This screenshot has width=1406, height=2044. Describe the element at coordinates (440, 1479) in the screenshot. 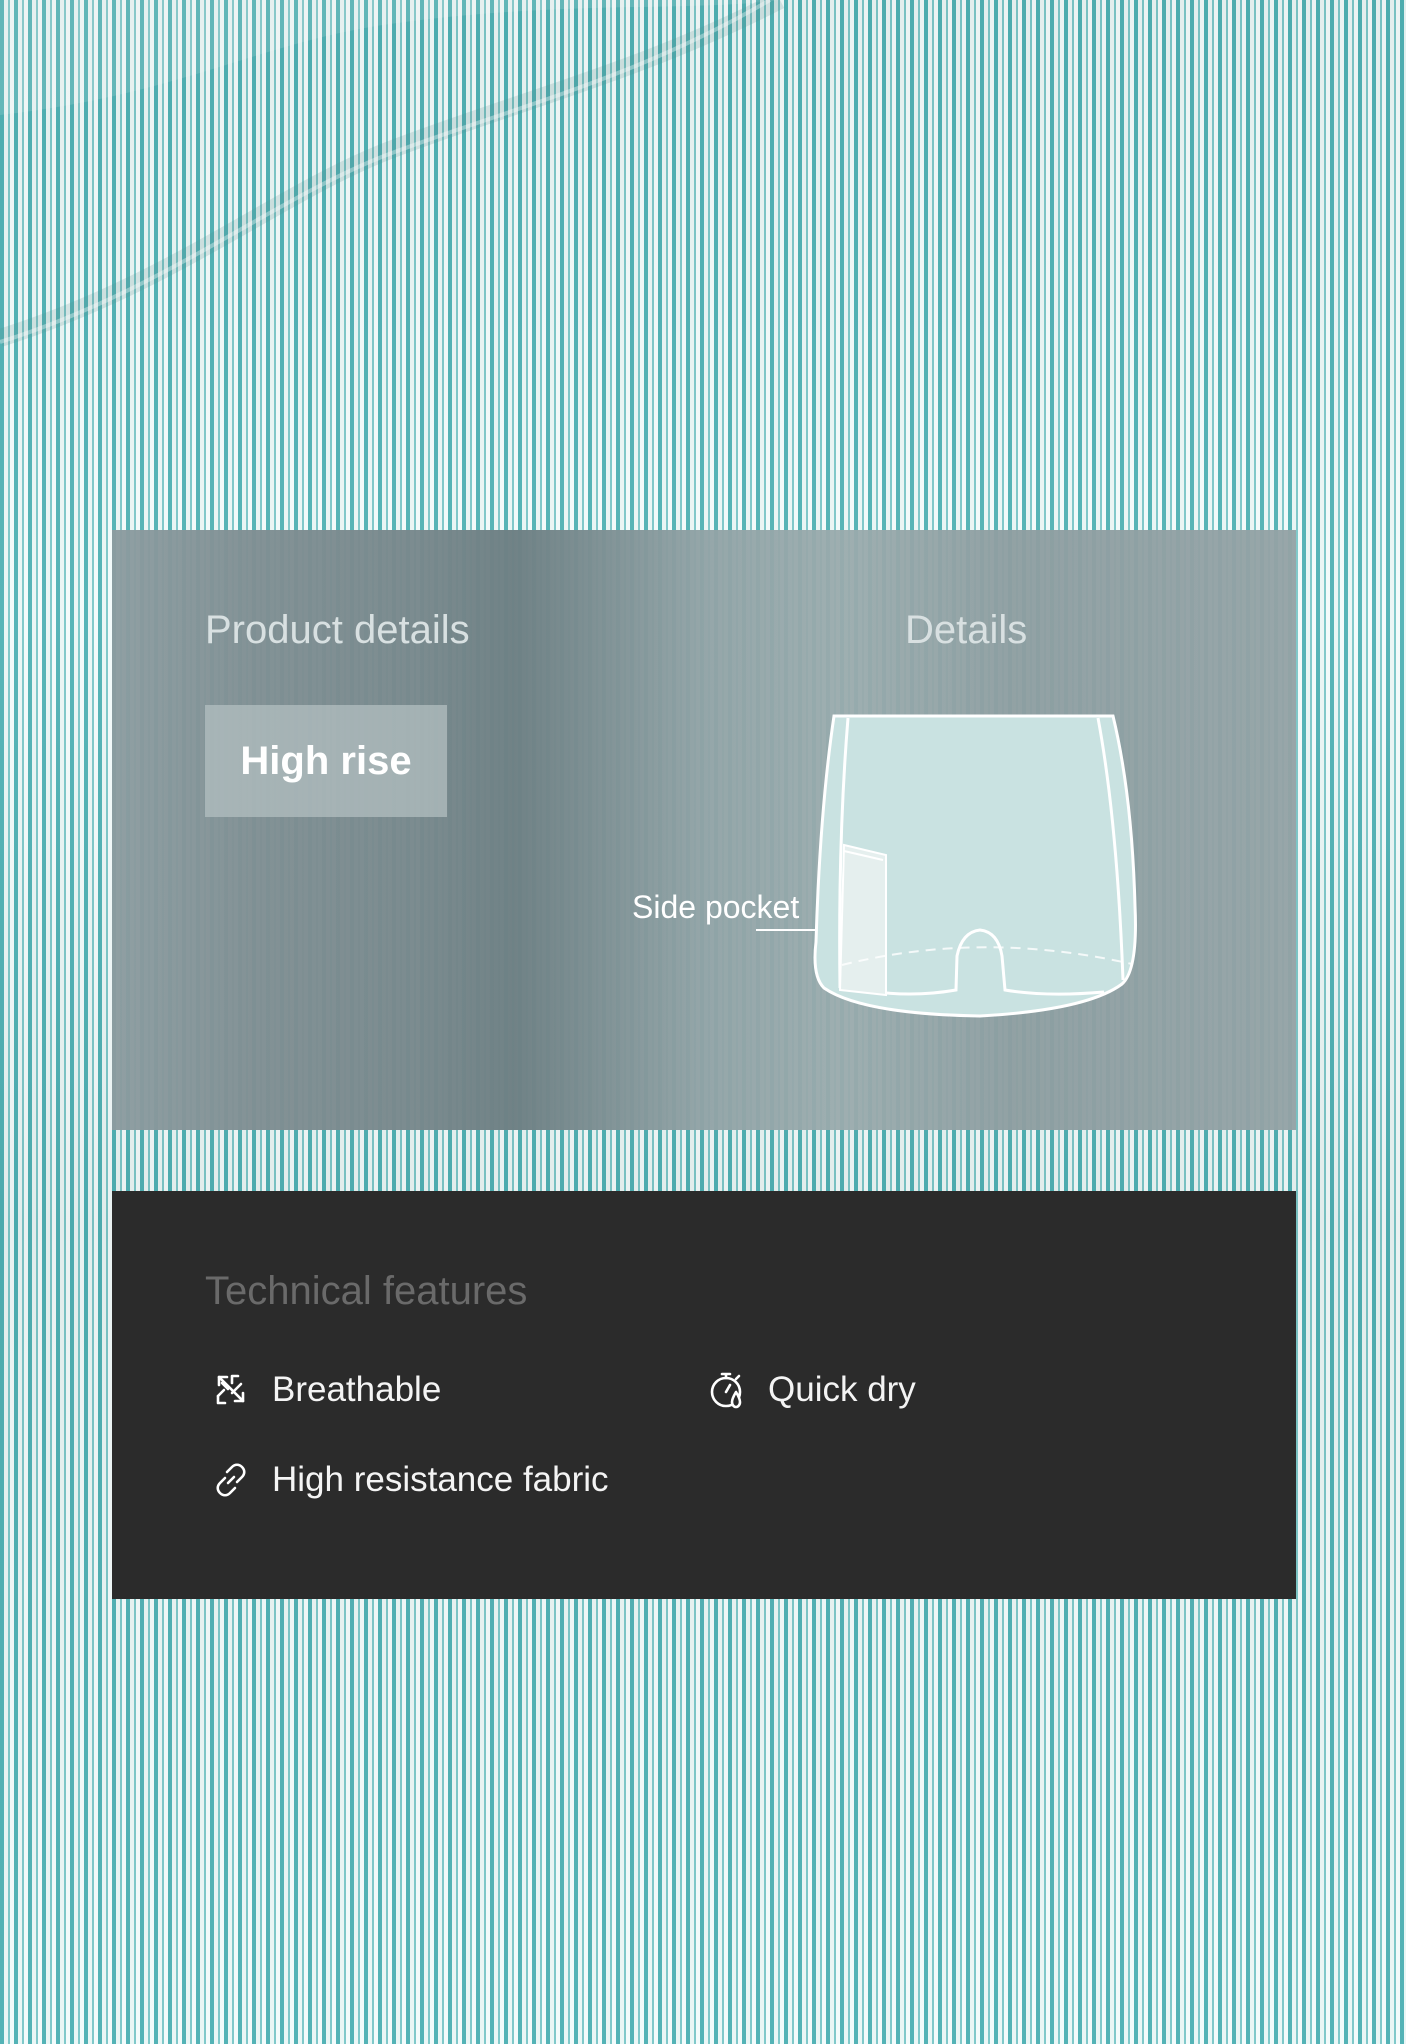

I see `feature-high-resistance-fabric-label: High resistance fabric` at that location.